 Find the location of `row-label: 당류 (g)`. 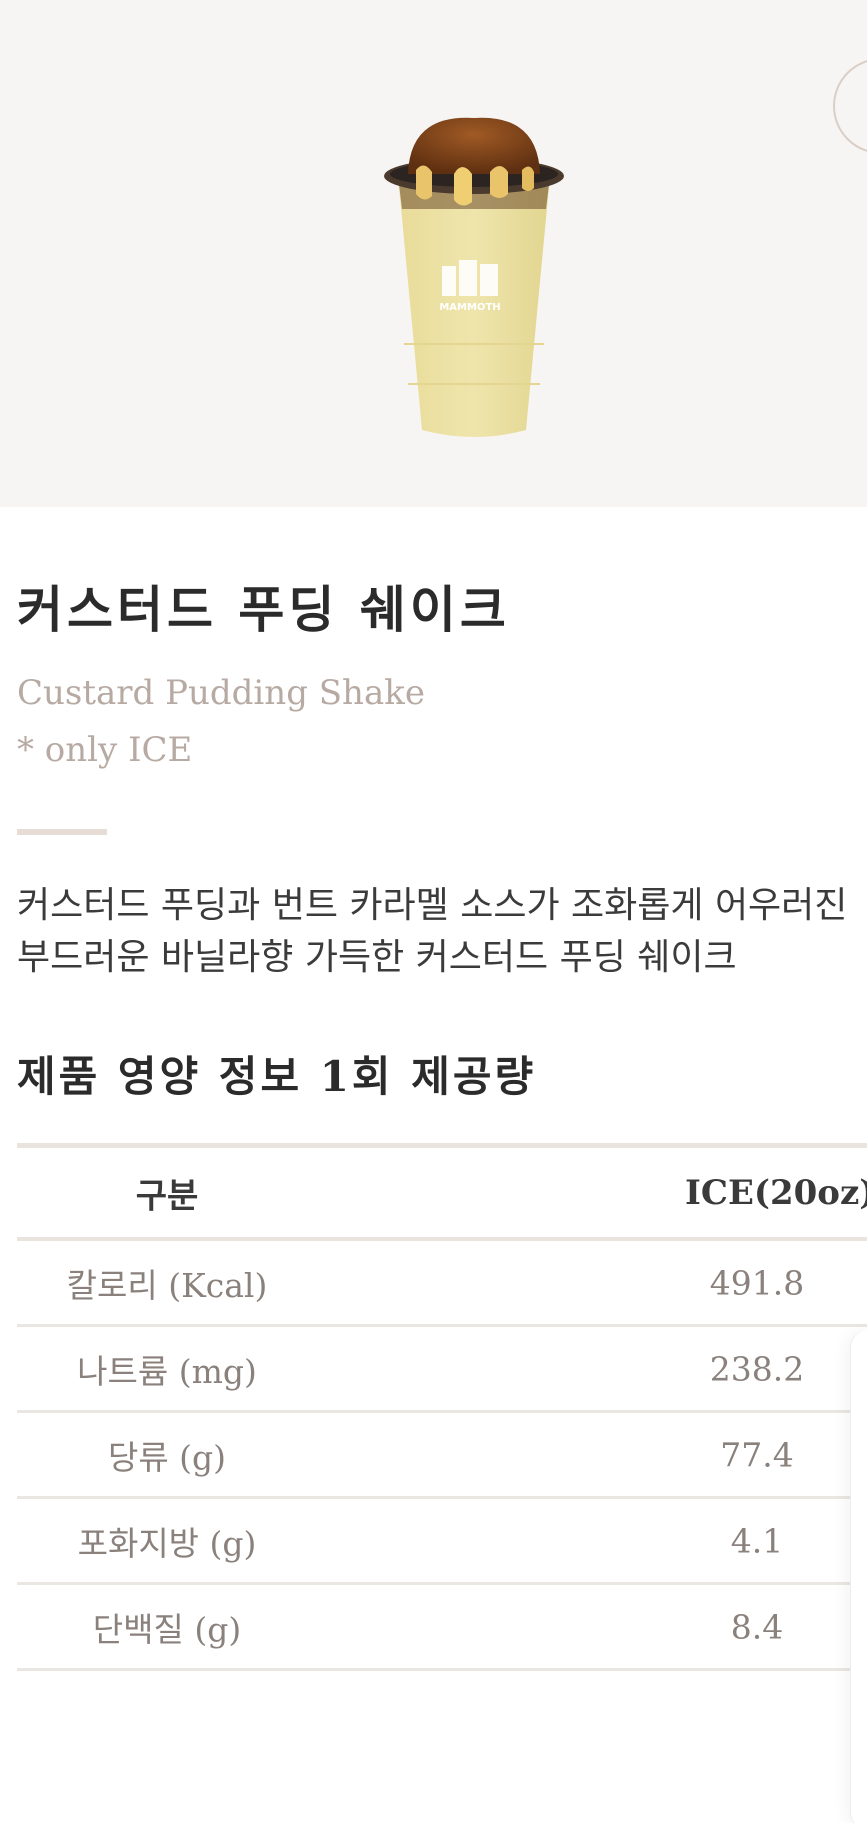

row-label: 당류 (g) is located at coordinates (167, 1457).